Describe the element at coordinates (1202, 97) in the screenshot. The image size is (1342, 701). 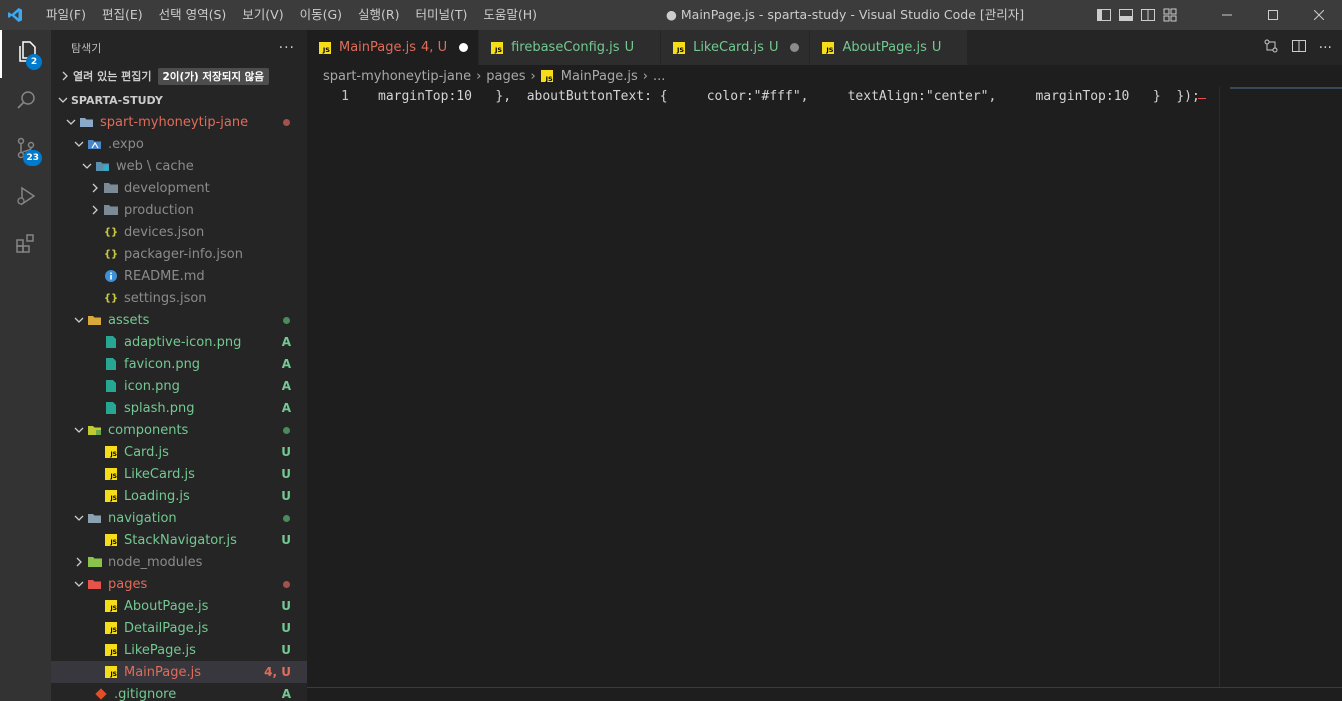
I see `error-squiggle` at that location.